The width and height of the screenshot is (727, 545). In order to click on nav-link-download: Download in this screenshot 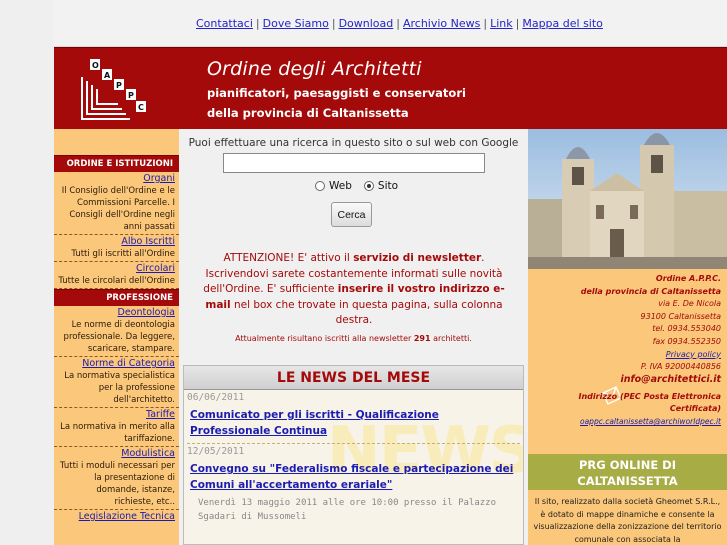, I will do `click(366, 23)`.